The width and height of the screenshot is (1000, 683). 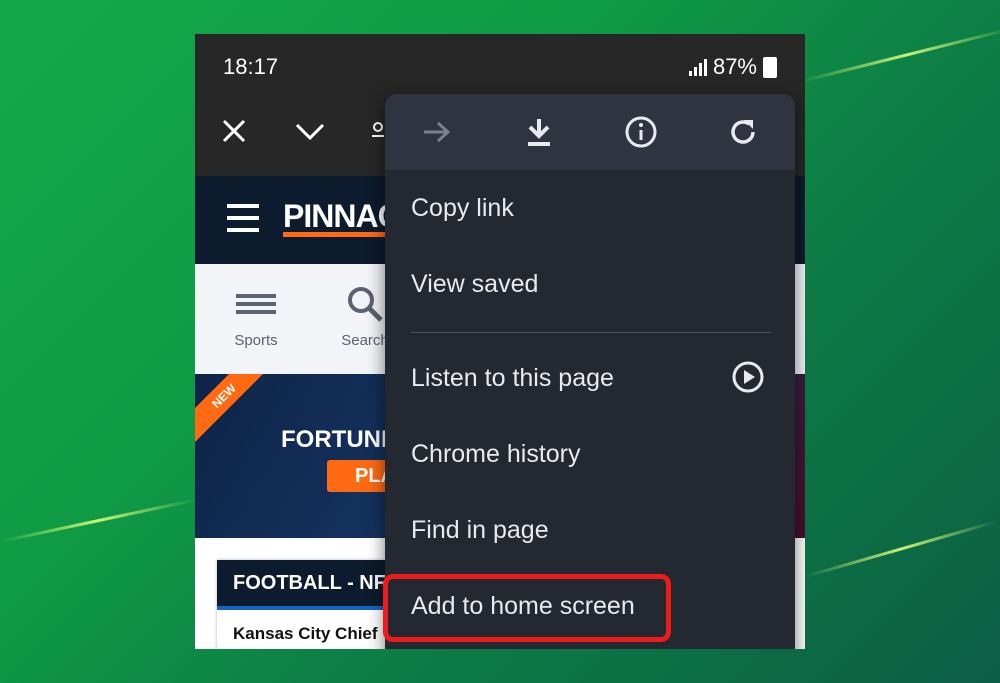 What do you see at coordinates (496, 454) in the screenshot?
I see `menu-item-chrome-history: Chrome history` at bounding box center [496, 454].